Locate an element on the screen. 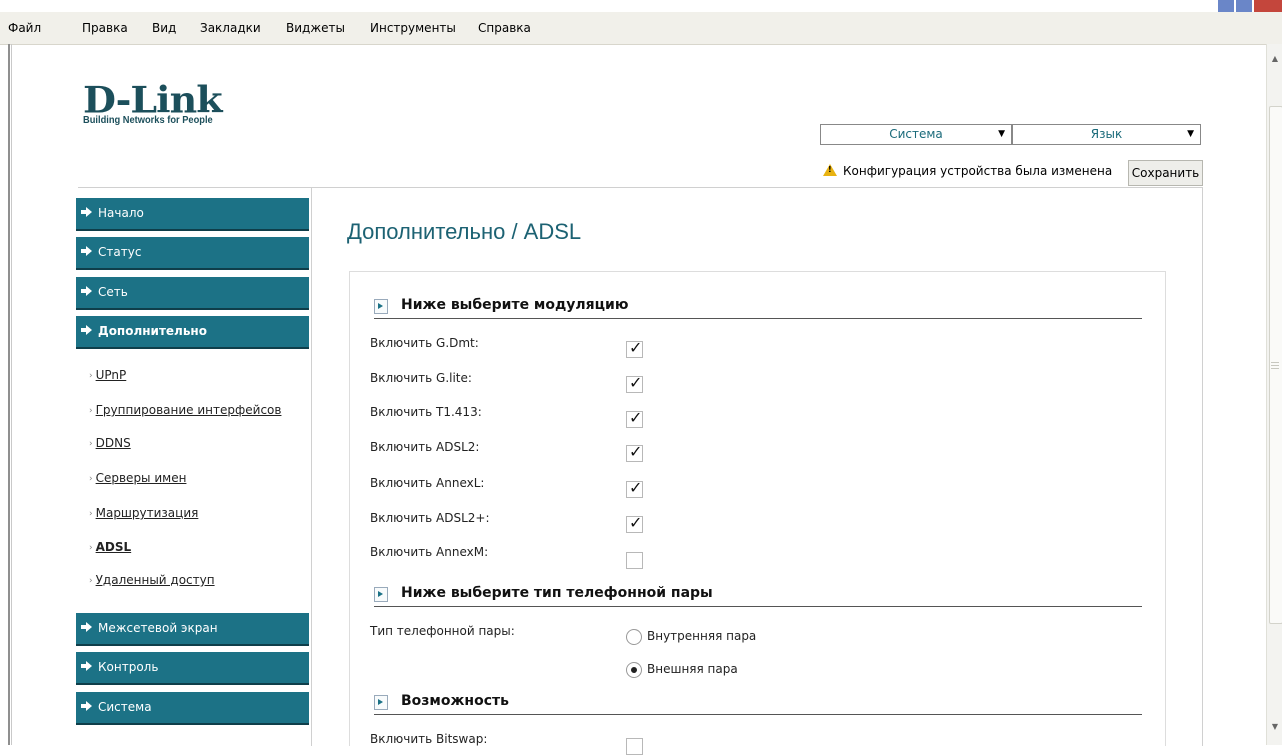 The image size is (1282, 755). section-title: Ниже выберите тип телефонной пары is located at coordinates (557, 593).